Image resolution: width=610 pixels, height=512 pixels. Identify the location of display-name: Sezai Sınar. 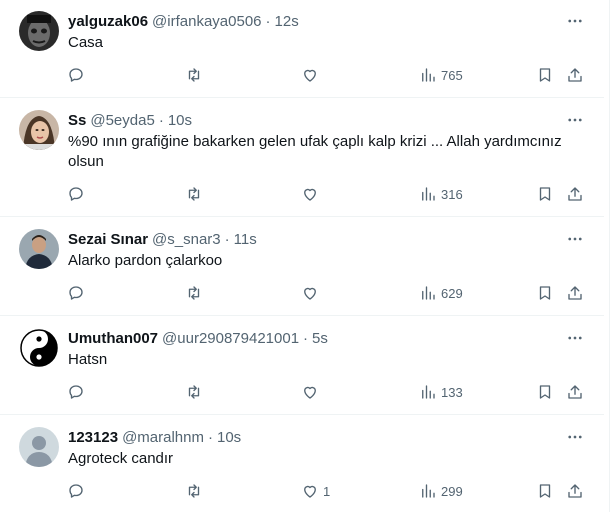
(108, 239).